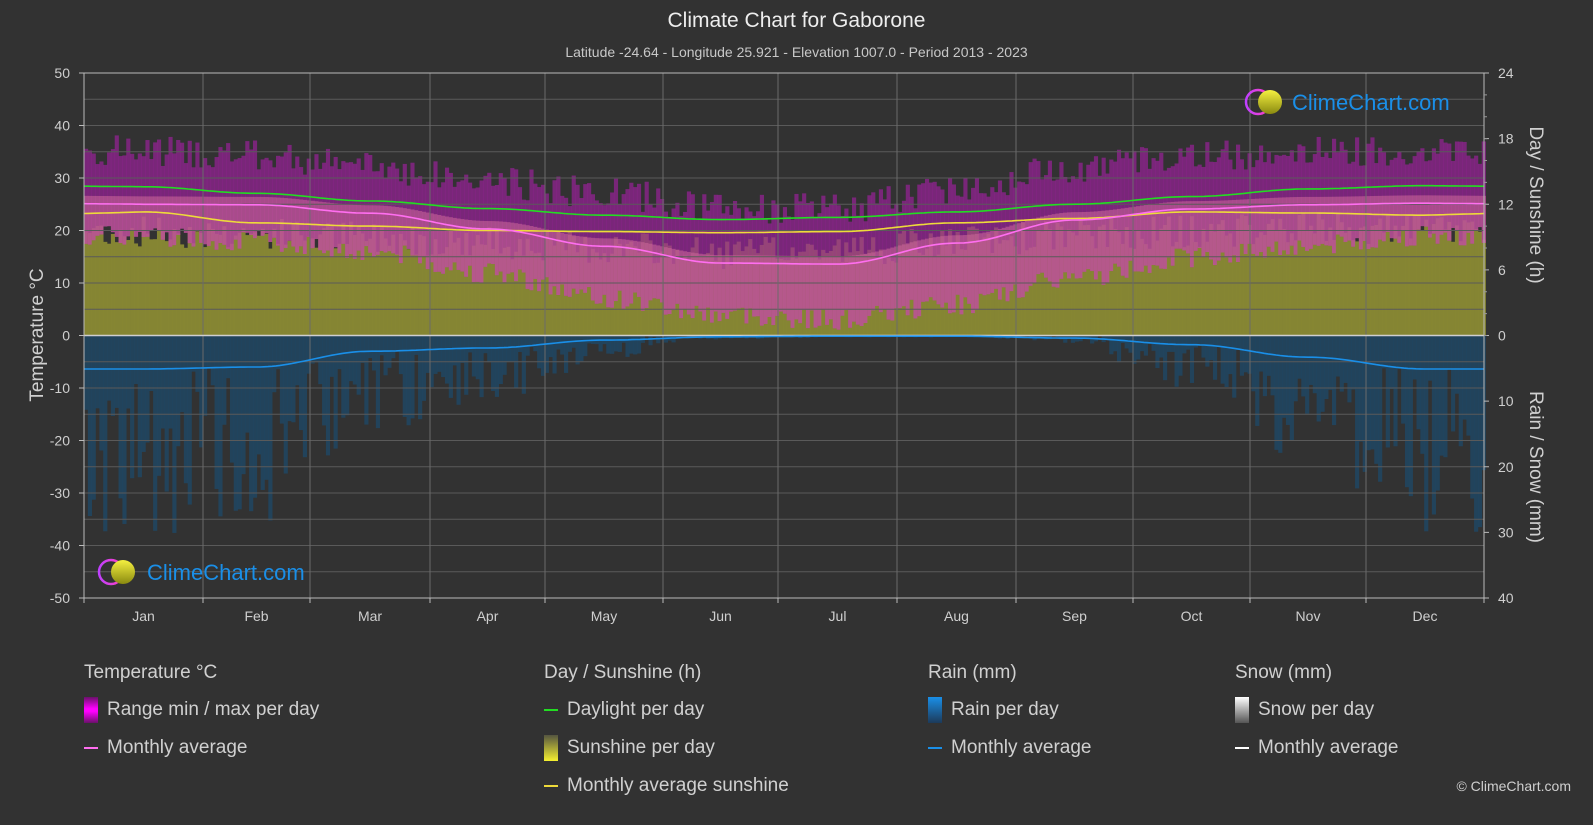 The height and width of the screenshot is (825, 1593). I want to click on watermark-bottom: ClimeChart.com, so click(201, 572).